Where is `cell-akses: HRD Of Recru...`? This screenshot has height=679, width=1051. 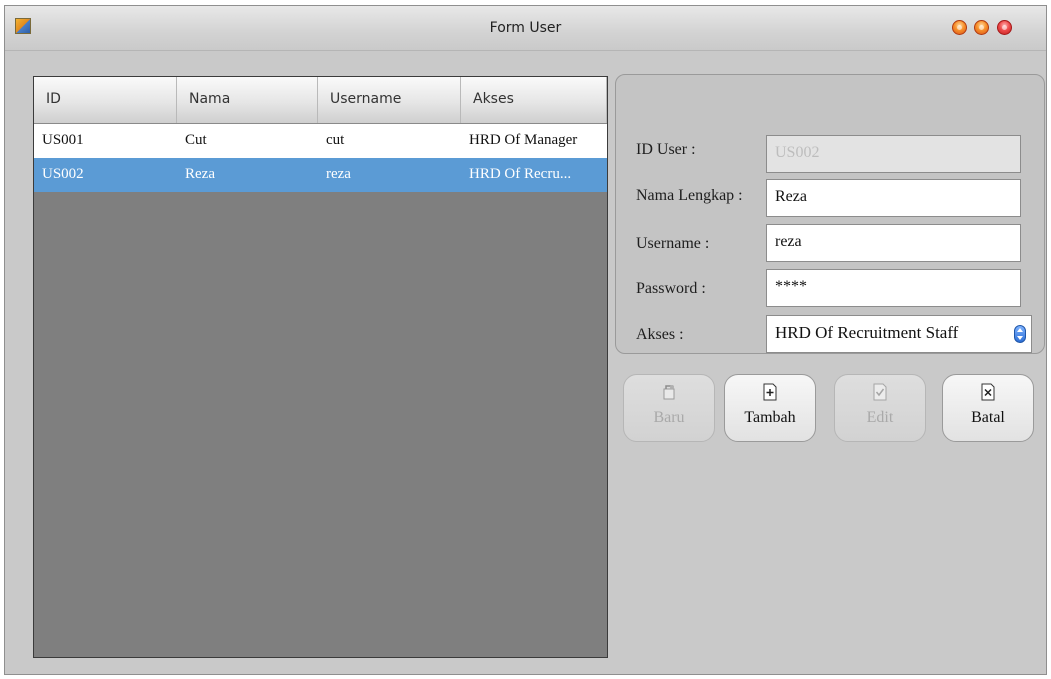
cell-akses: HRD Of Recru... is located at coordinates (520, 174).